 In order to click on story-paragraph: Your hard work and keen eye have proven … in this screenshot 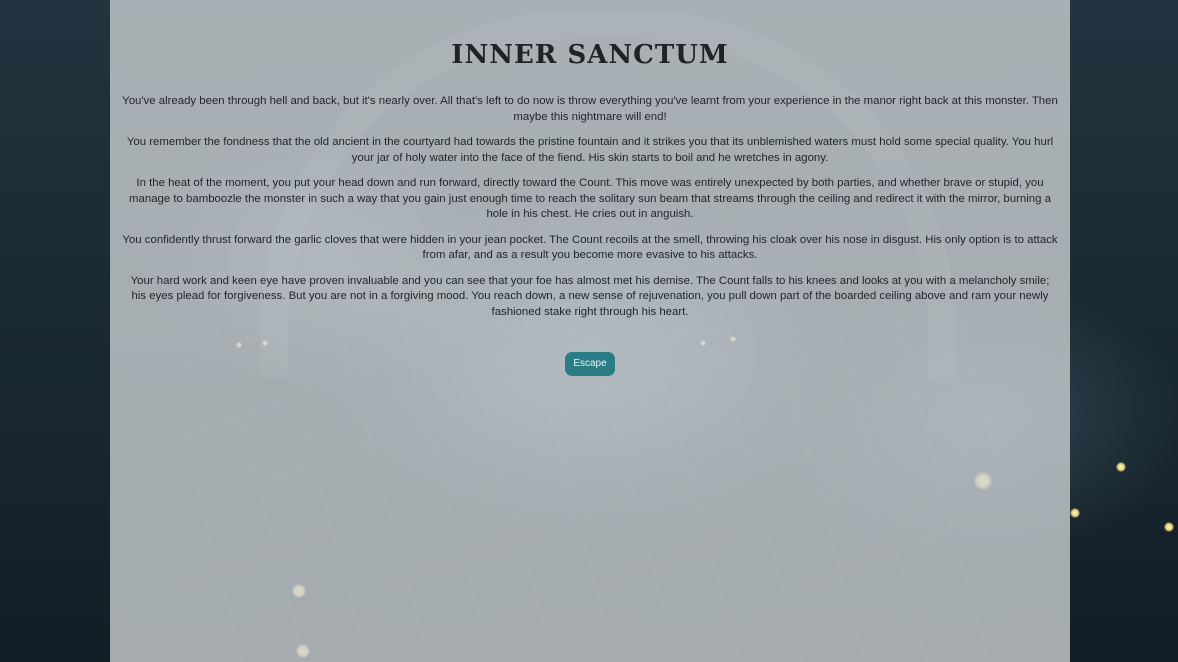, I will do `click(590, 296)`.